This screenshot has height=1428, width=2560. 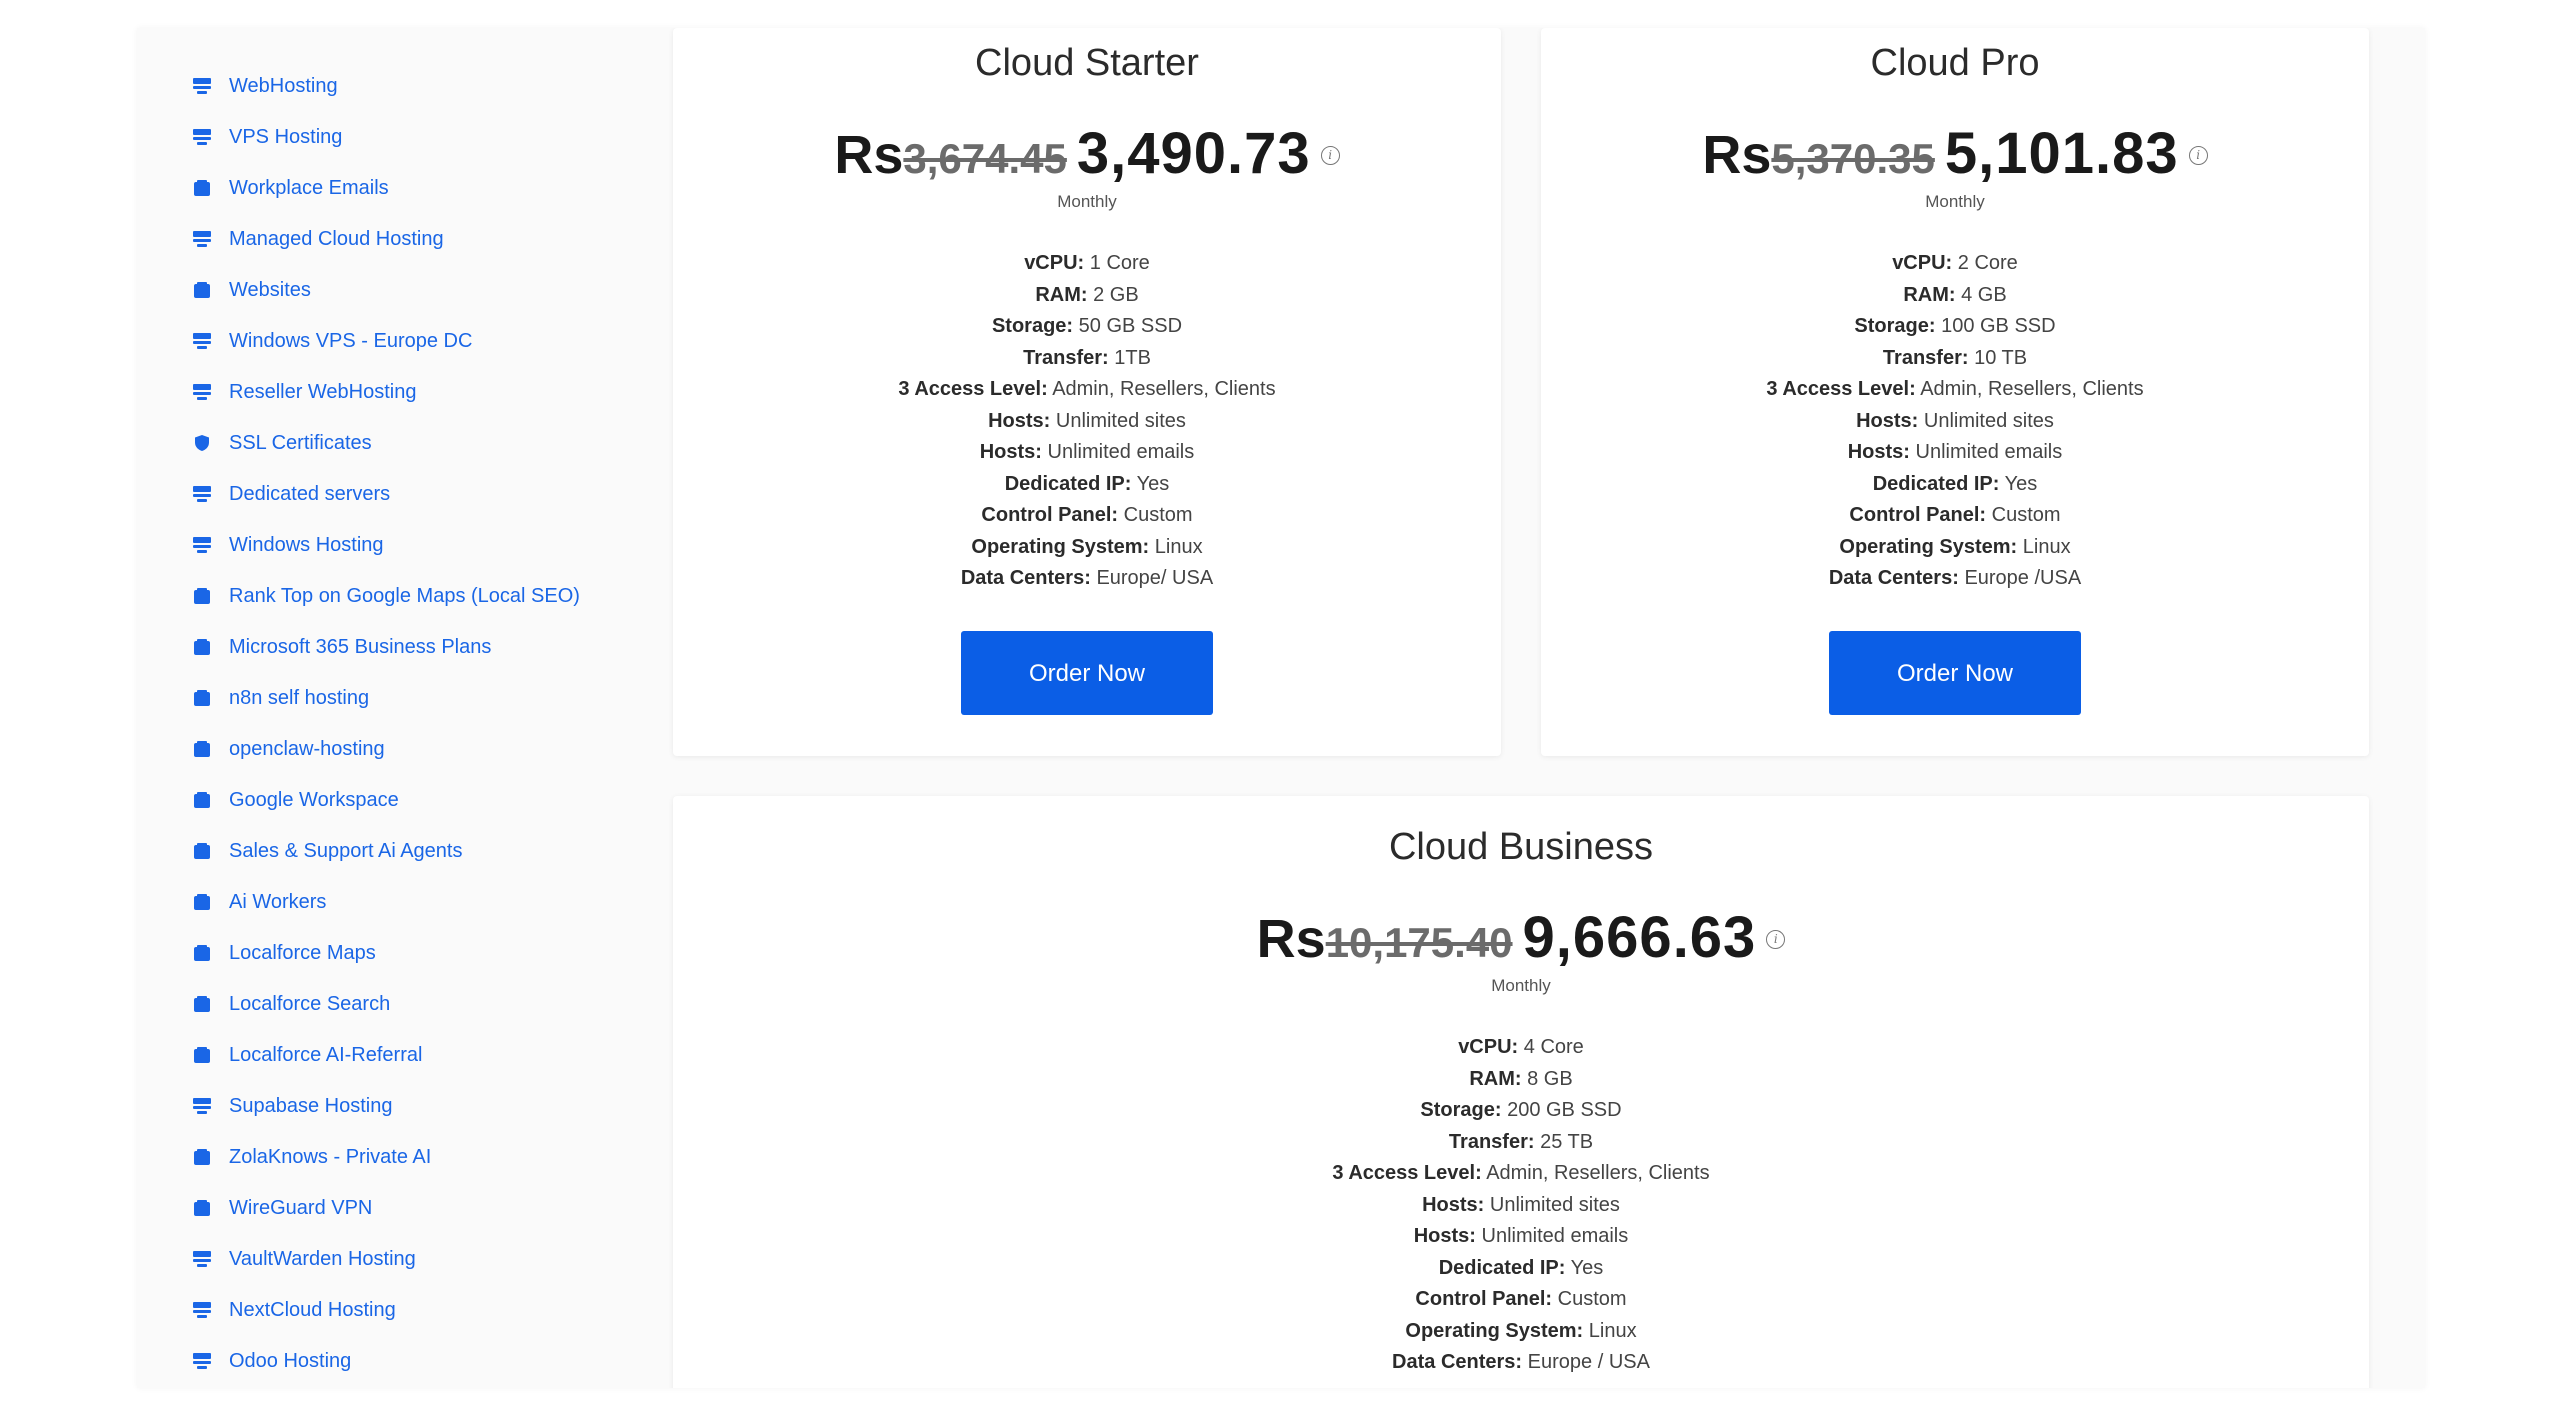 What do you see at coordinates (301, 1207) in the screenshot?
I see `sidebar-item-label: WireGuard VPN` at bounding box center [301, 1207].